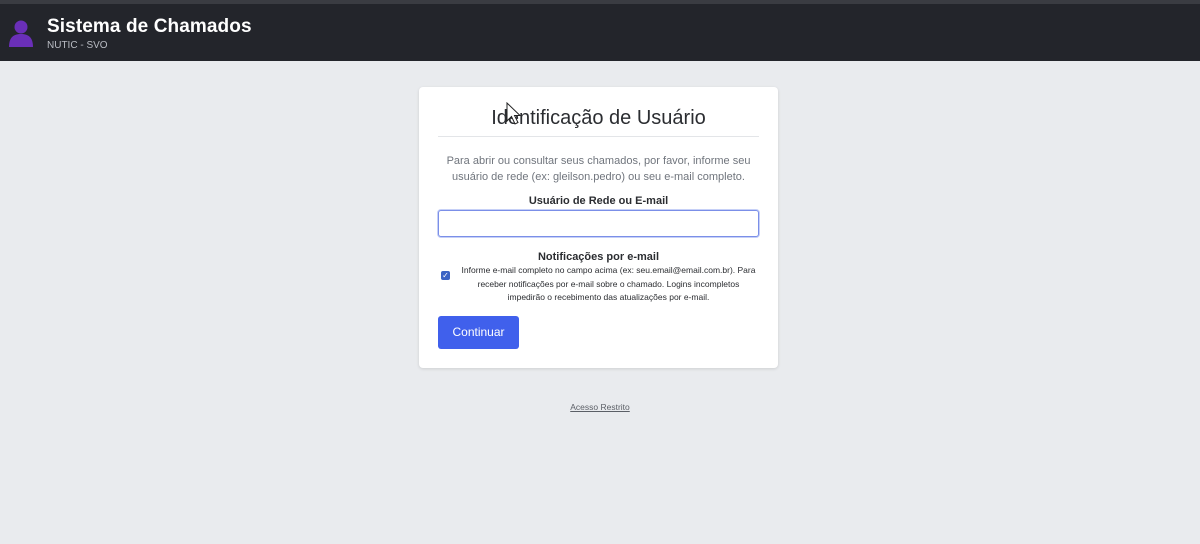 This screenshot has height=544, width=1200. What do you see at coordinates (600, 407) in the screenshot?
I see `restricted-access-link: Acesso Restrito` at bounding box center [600, 407].